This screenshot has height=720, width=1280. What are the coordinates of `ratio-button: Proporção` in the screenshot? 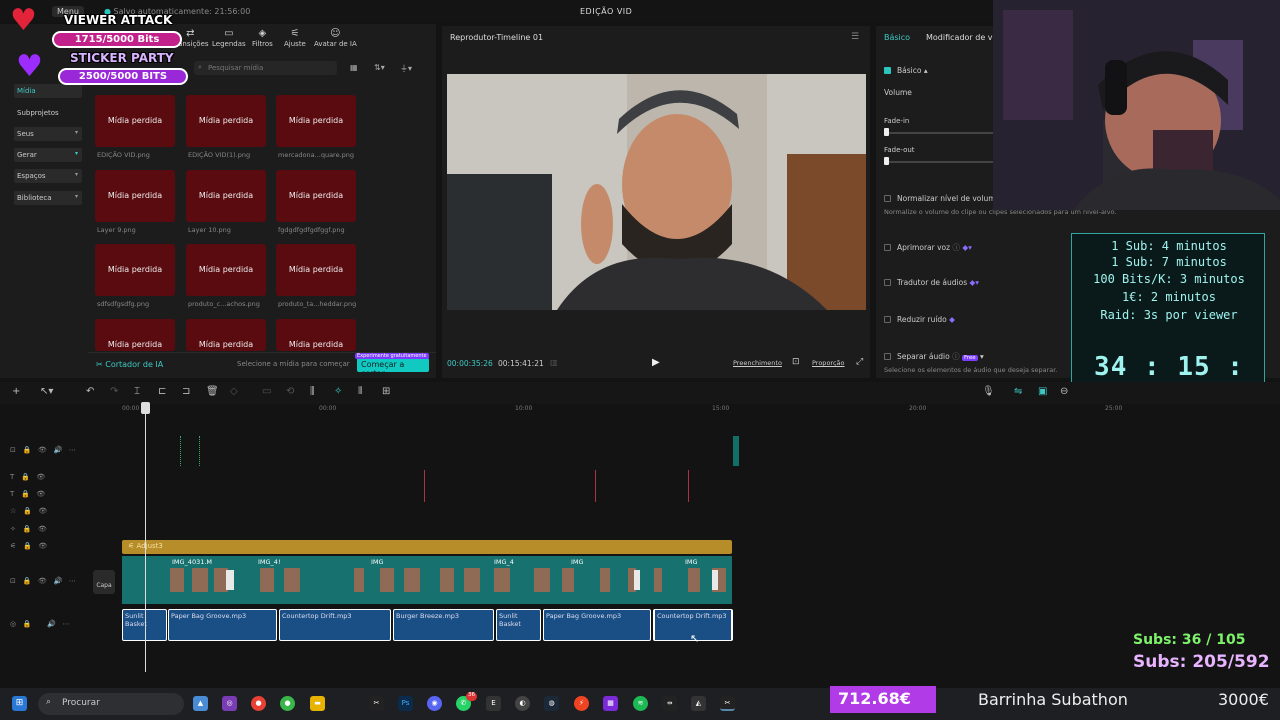 It's located at (828, 363).